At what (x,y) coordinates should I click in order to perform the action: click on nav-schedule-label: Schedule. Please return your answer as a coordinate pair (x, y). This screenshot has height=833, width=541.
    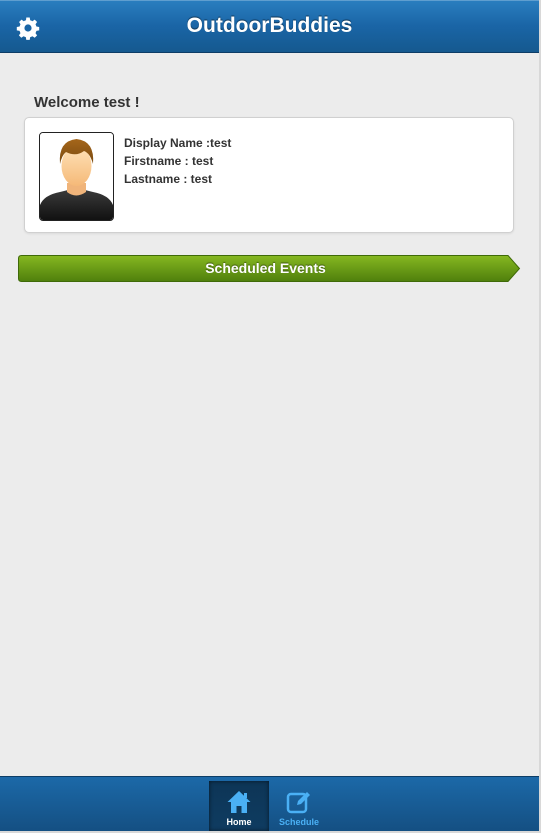
    Looking at the image, I should click on (298, 822).